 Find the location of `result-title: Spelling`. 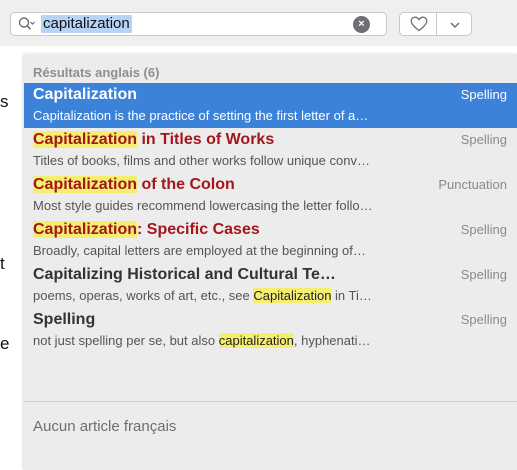

result-title: Spelling is located at coordinates (64, 320).